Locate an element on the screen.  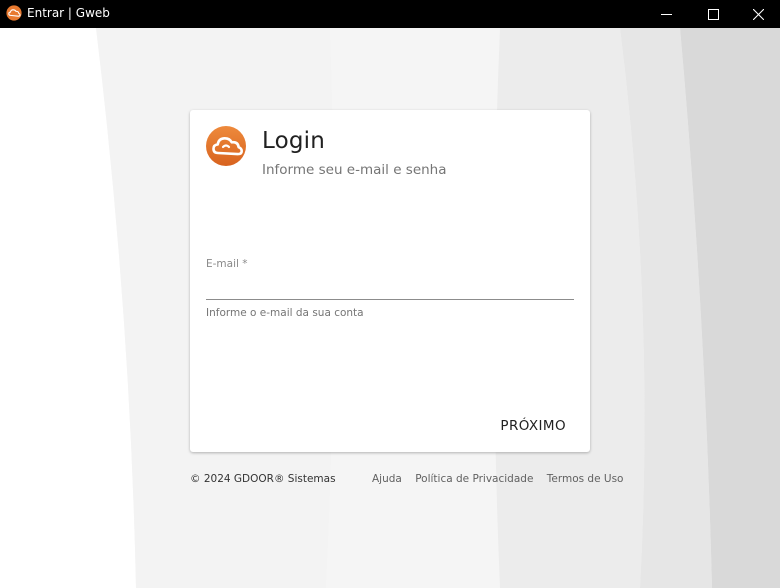
email-label: E-mail * is located at coordinates (227, 264).